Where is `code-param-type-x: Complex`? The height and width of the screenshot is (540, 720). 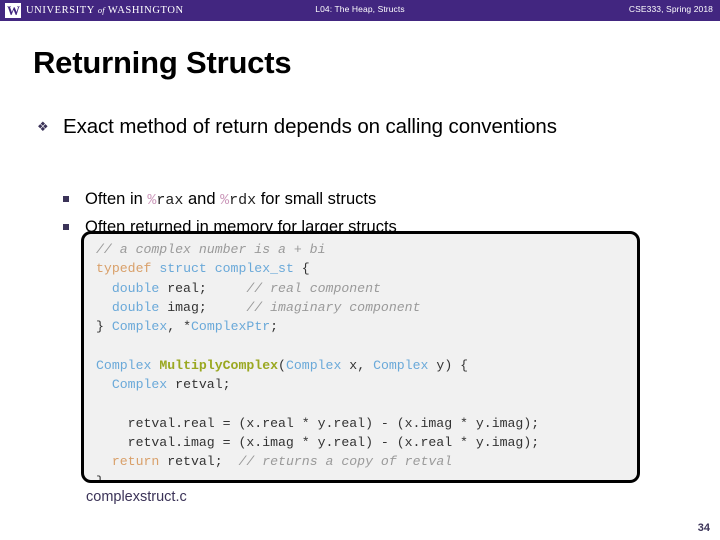
code-param-type-x: Complex is located at coordinates (313, 365).